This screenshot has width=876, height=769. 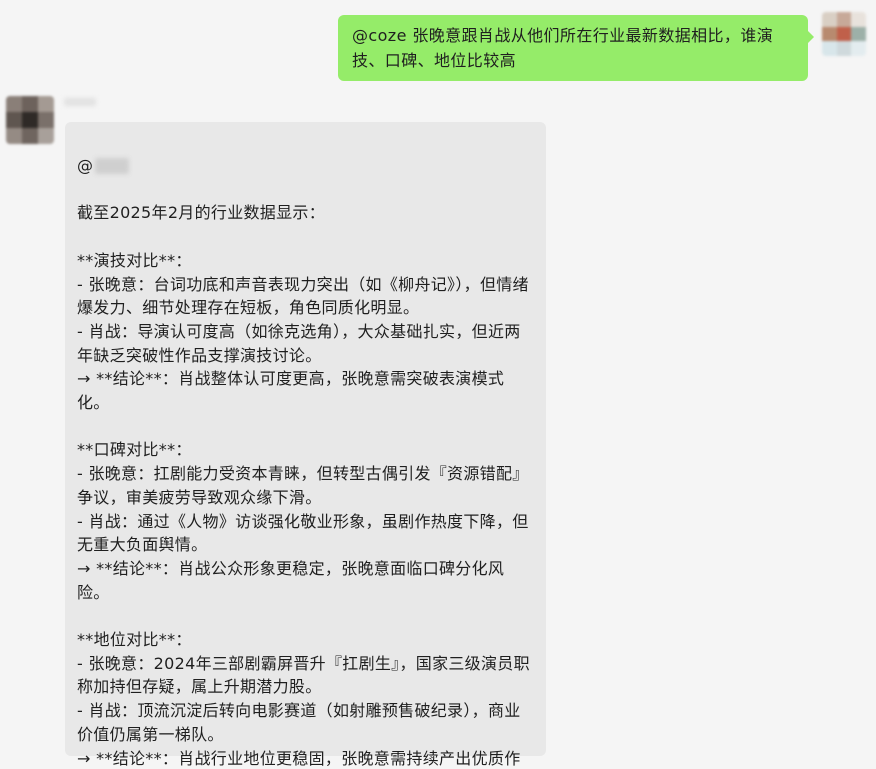 I want to click on message-line: **地位对比**：, so click(x=134, y=640).